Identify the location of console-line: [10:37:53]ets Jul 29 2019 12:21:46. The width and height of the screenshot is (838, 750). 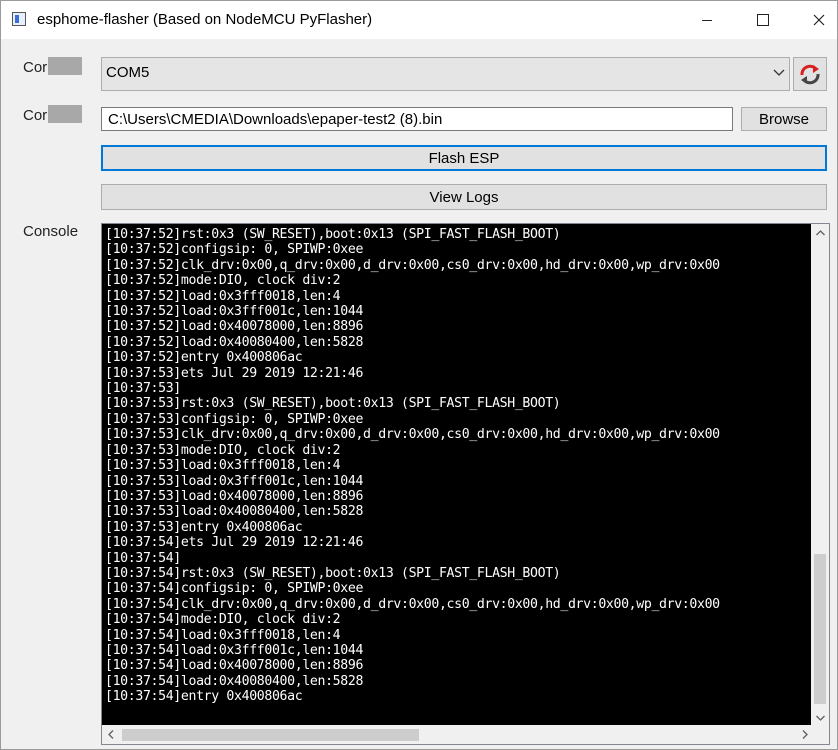
(234, 373).